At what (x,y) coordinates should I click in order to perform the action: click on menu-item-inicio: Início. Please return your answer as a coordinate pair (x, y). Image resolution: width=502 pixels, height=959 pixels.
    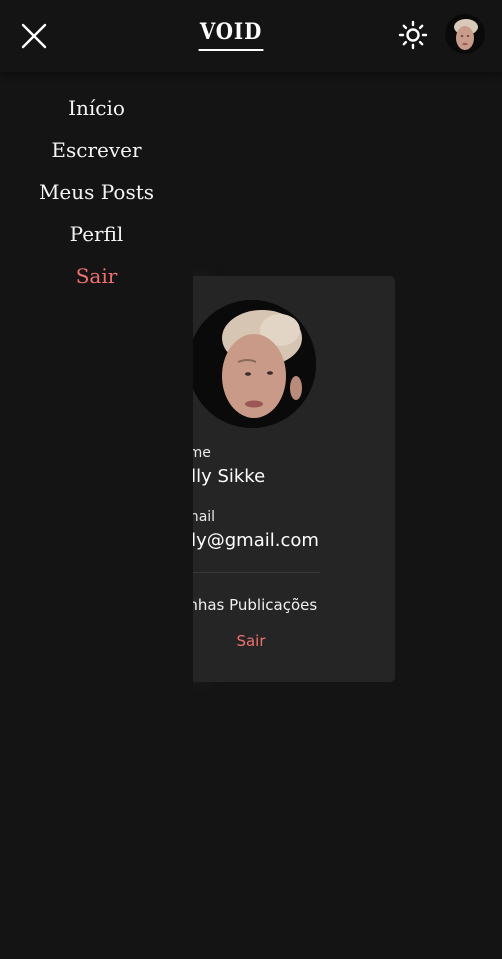
    Looking at the image, I should click on (96, 108).